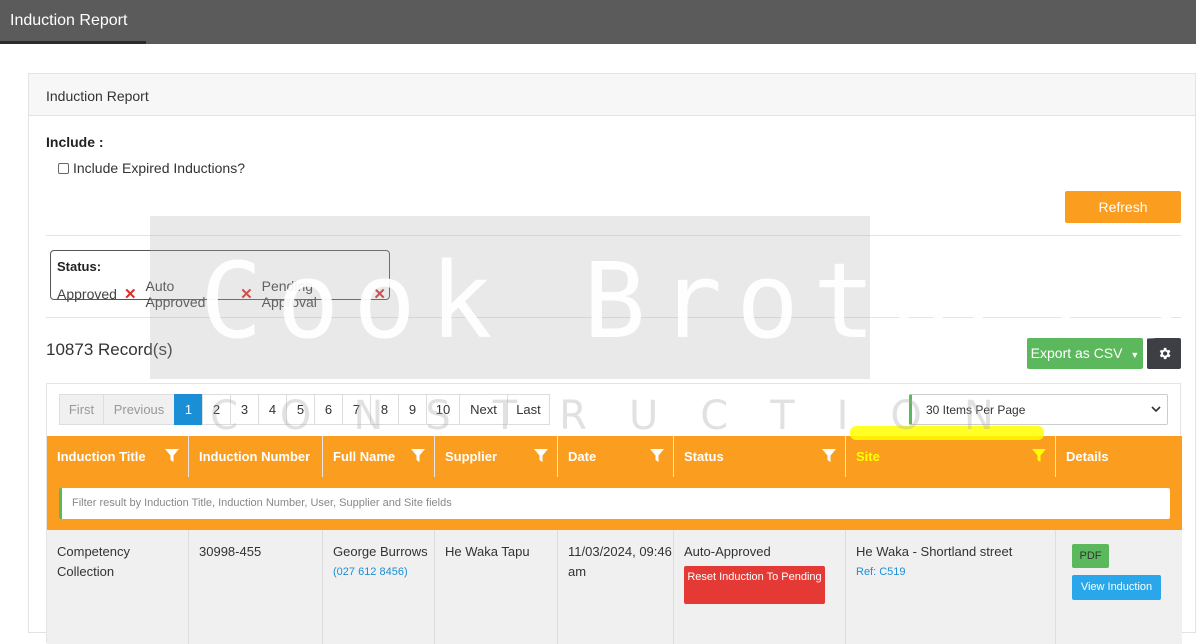  I want to click on cell-status: Auto-Approved Reset Induction To Pending, so click(760, 587).